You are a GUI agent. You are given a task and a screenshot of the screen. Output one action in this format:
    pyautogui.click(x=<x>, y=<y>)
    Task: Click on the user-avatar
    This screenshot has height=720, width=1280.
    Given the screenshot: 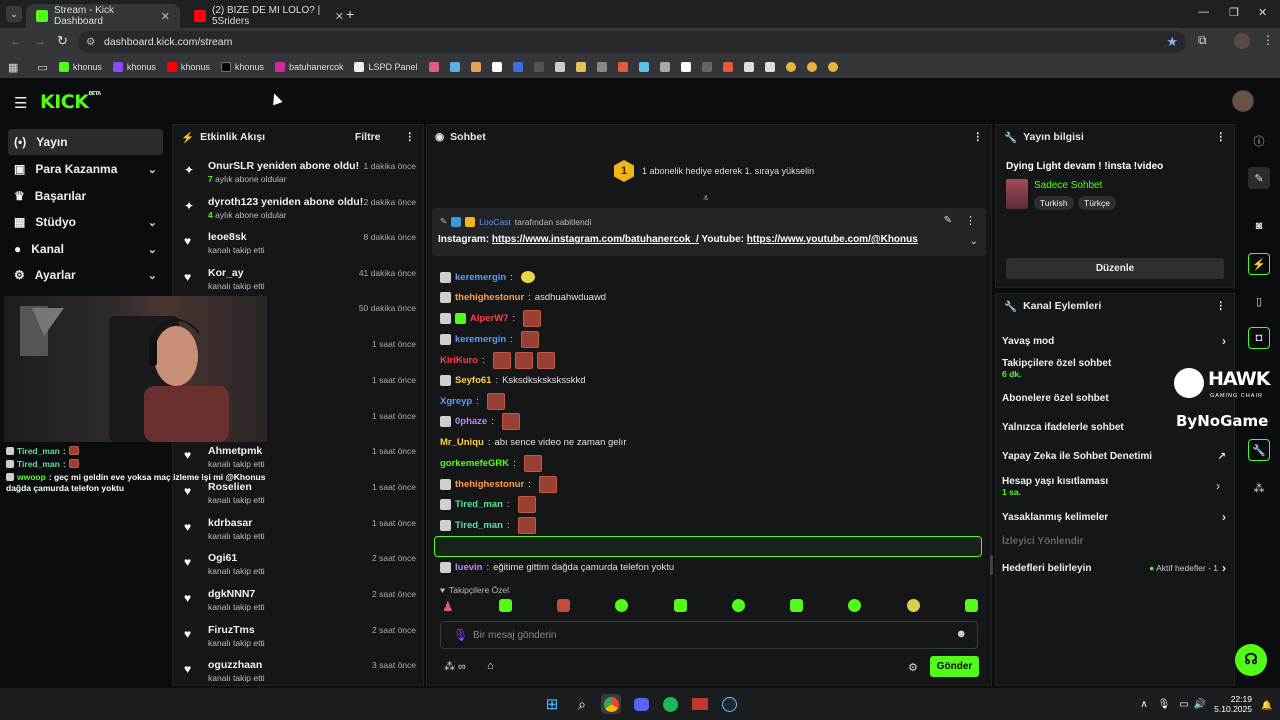 What is the action you would take?
    pyautogui.click(x=1243, y=101)
    